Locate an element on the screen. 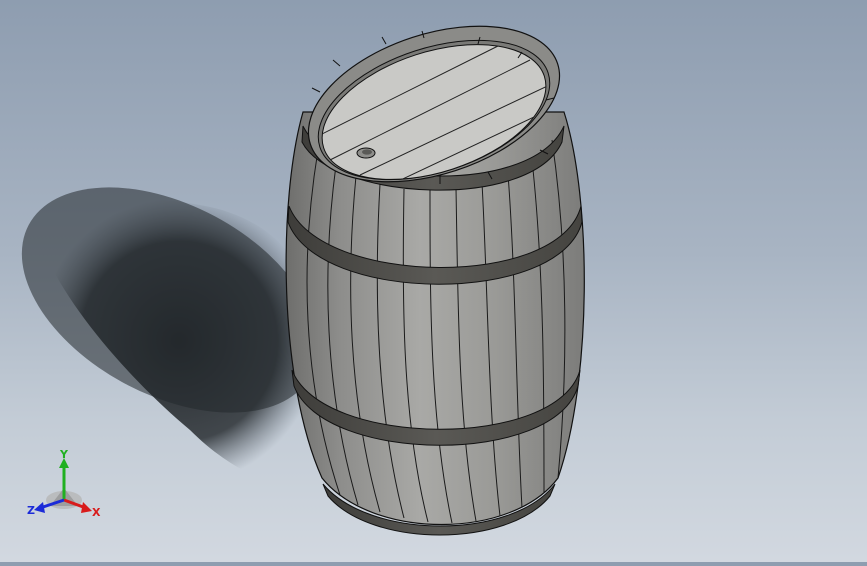 This screenshot has width=867, height=566. y-axis-label: Y is located at coordinates (64, 454).